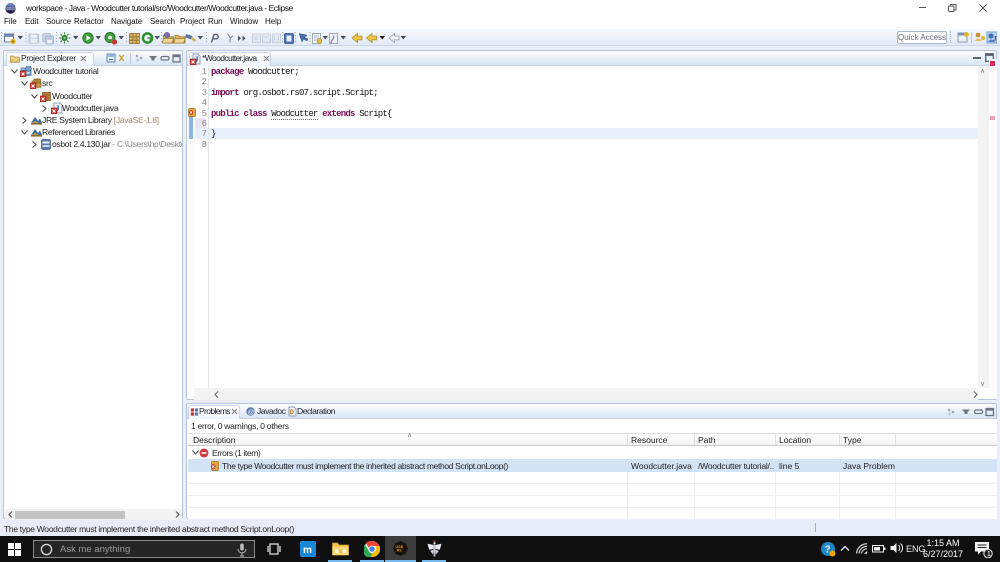  What do you see at coordinates (307, 550) in the screenshot?
I see `svg-text: m` at bounding box center [307, 550].